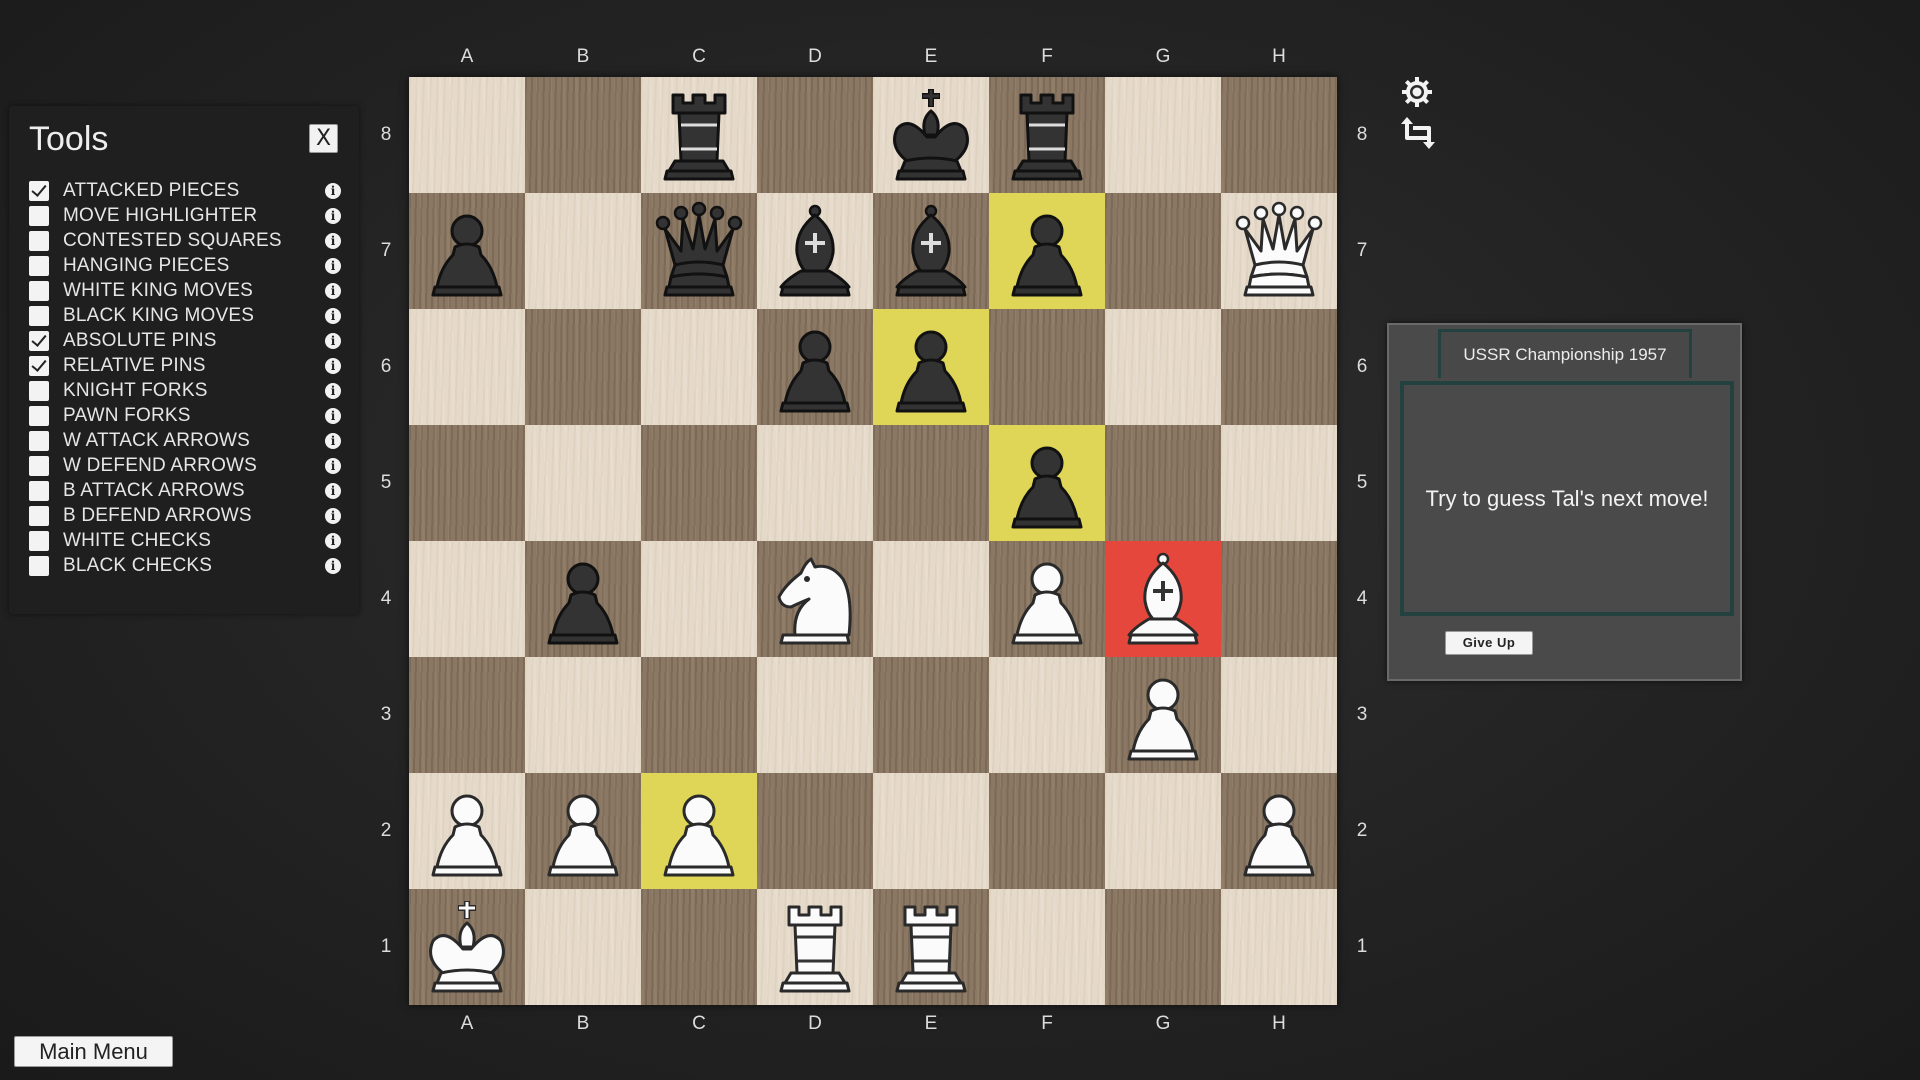 The image size is (1920, 1080). What do you see at coordinates (1047, 715) in the screenshot?
I see `square-f3` at bounding box center [1047, 715].